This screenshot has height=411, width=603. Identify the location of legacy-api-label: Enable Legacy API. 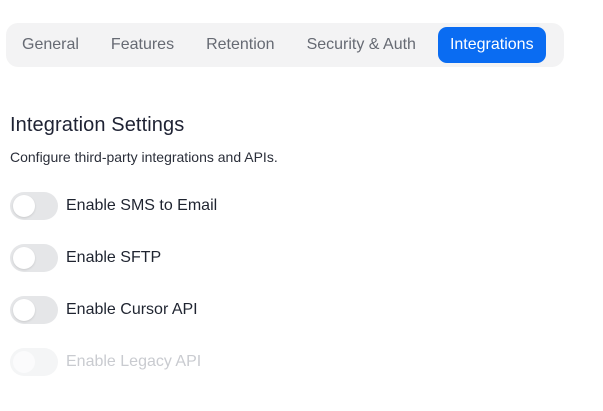
(134, 361).